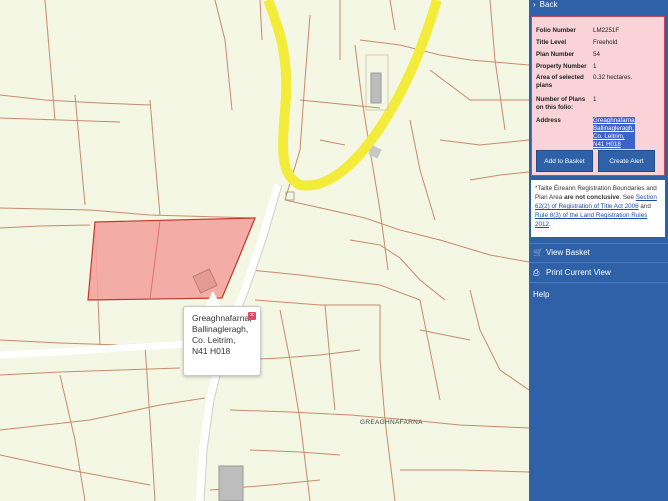 This screenshot has height=501, width=668. What do you see at coordinates (576, 43) in the screenshot?
I see `info-row-title-level: Title Level Freehold` at bounding box center [576, 43].